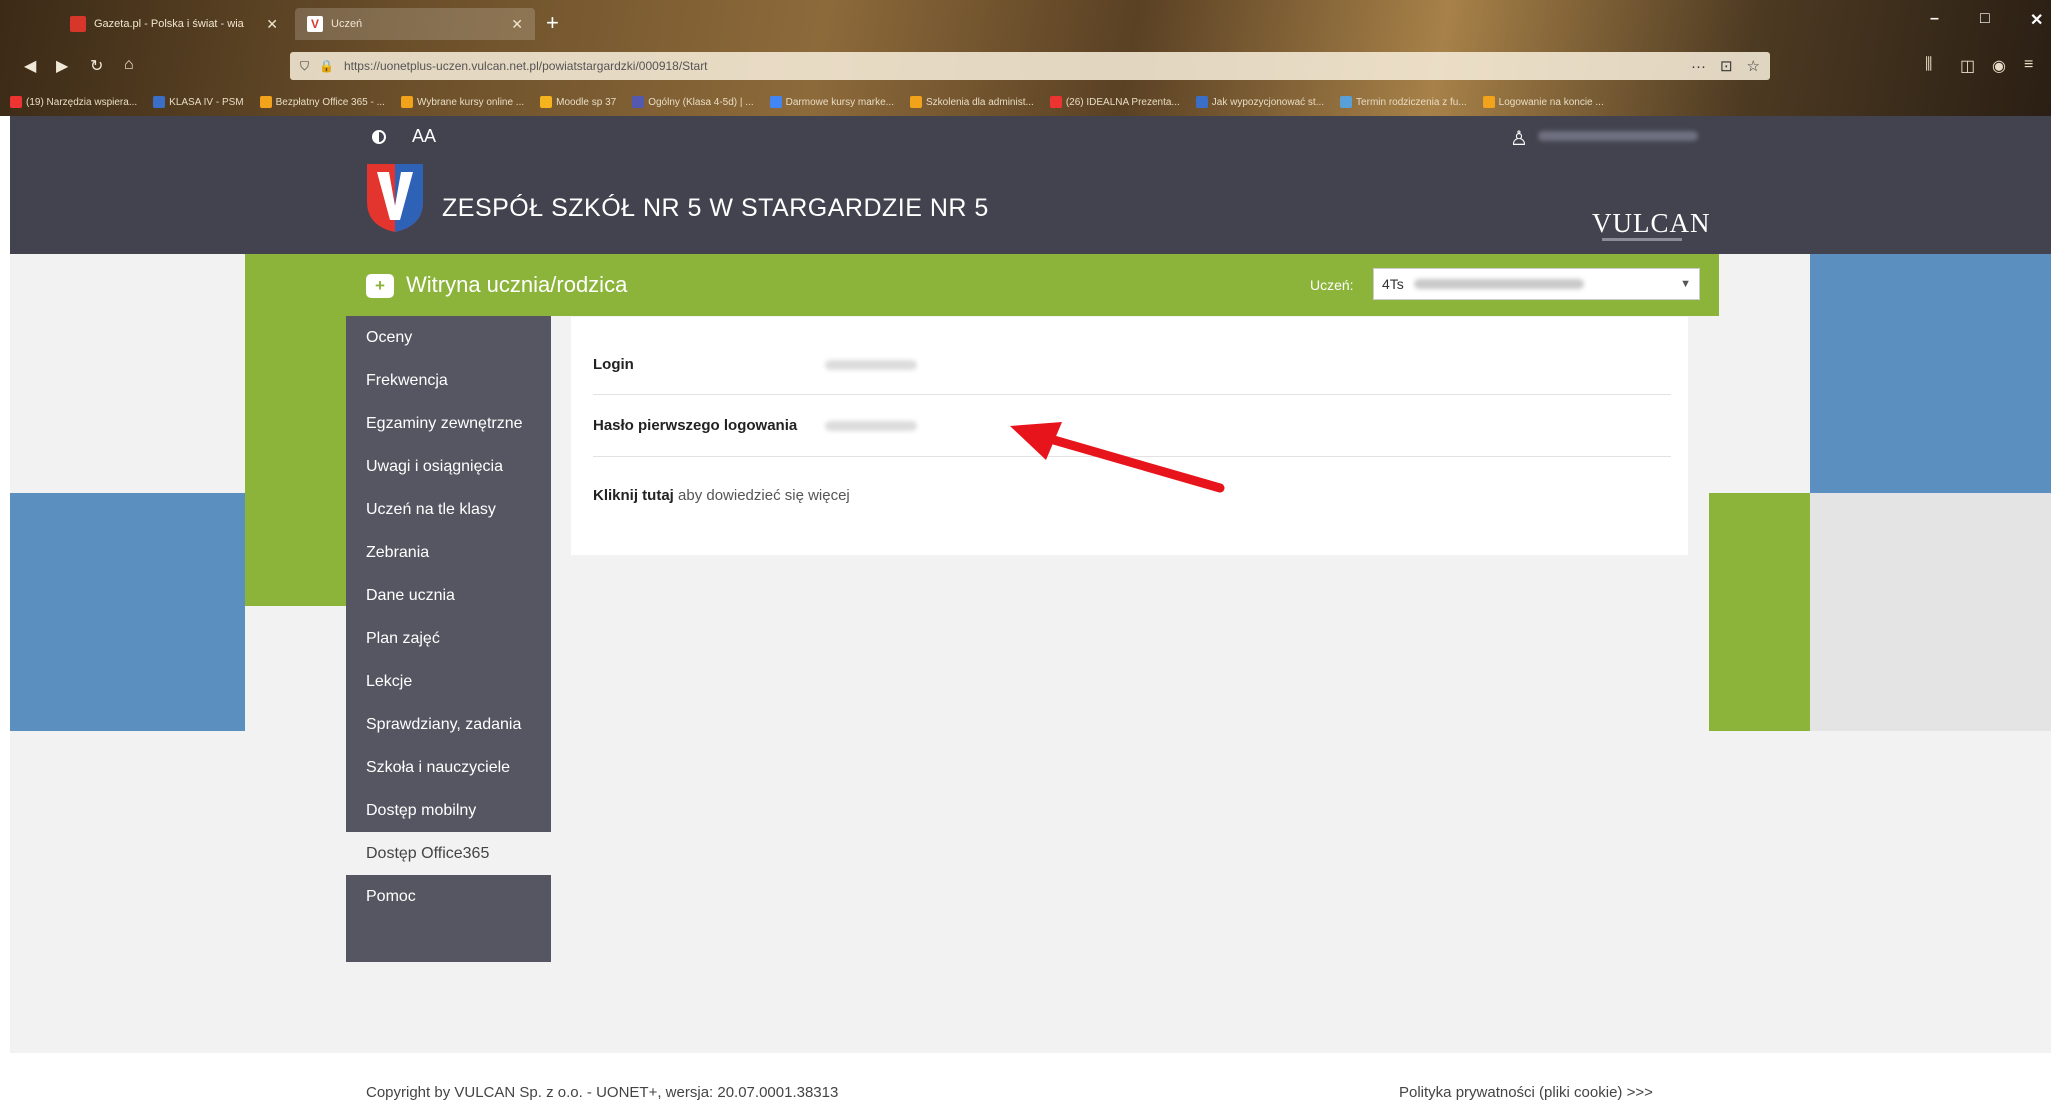 The width and height of the screenshot is (2051, 1115). I want to click on click-here-link: Kliknij tutaj, so click(633, 495).